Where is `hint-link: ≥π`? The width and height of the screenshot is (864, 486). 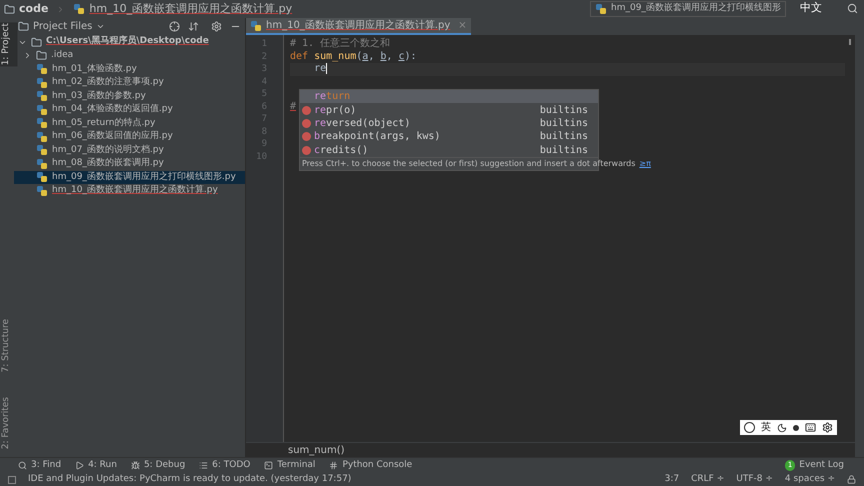
hint-link: ≥π is located at coordinates (645, 164).